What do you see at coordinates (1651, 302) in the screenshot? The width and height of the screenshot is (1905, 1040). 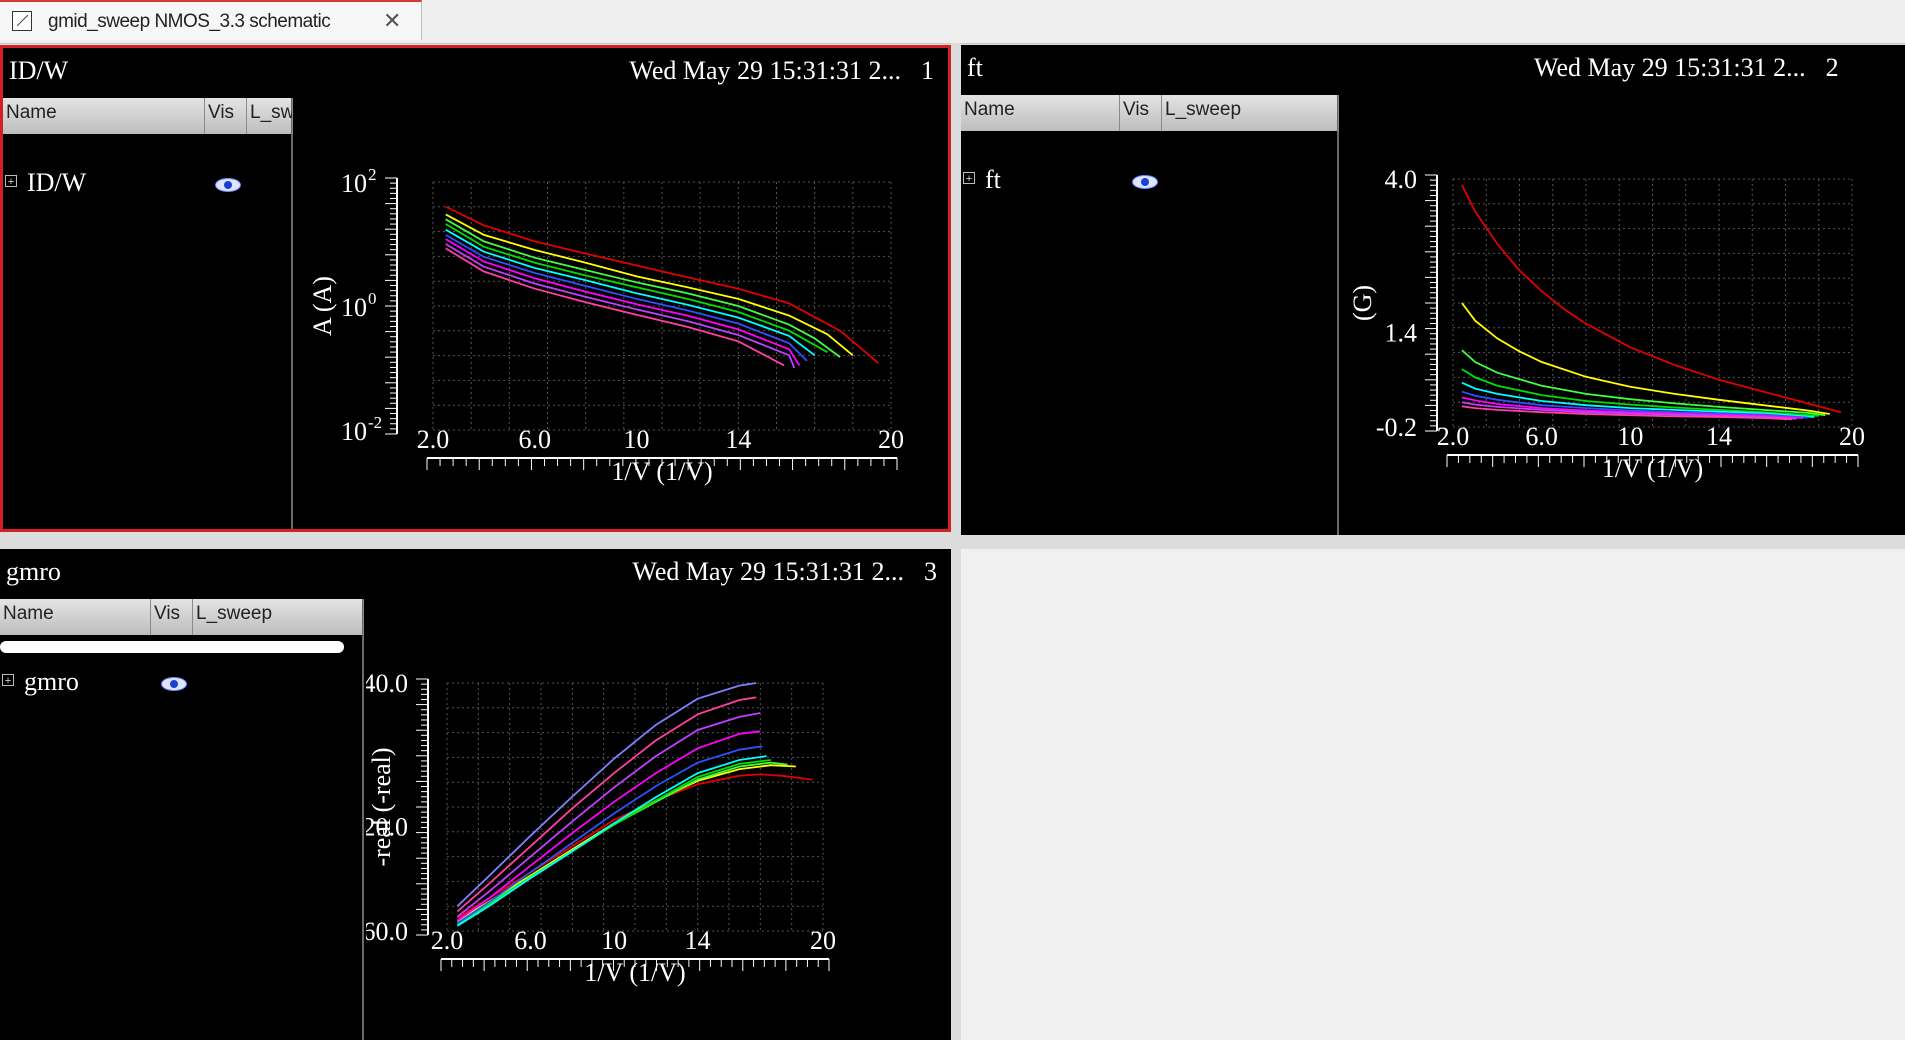 I see `series-group` at bounding box center [1651, 302].